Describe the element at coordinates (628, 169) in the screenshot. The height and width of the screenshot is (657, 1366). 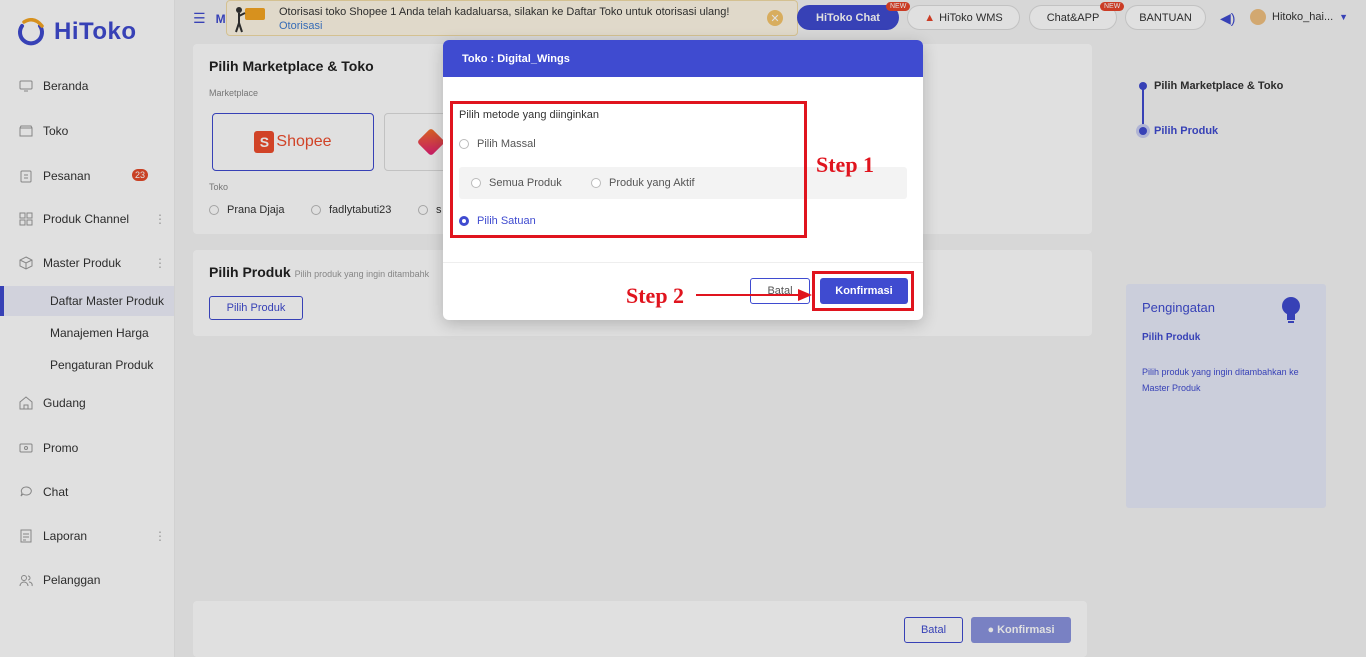
I see `step1-highlight-box` at that location.